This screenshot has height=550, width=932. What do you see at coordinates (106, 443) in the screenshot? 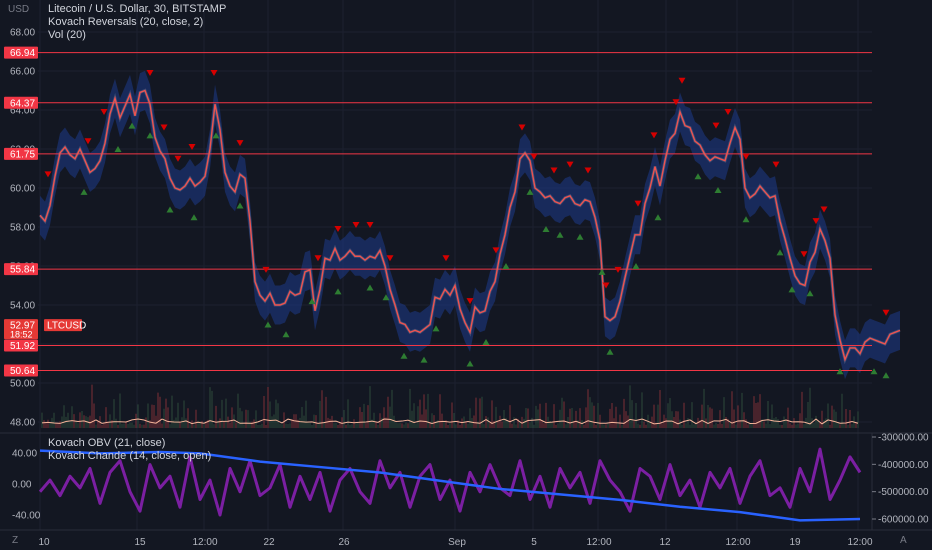
I see `study-kovach-obv: Kovach OBV (21, close)` at bounding box center [106, 443].